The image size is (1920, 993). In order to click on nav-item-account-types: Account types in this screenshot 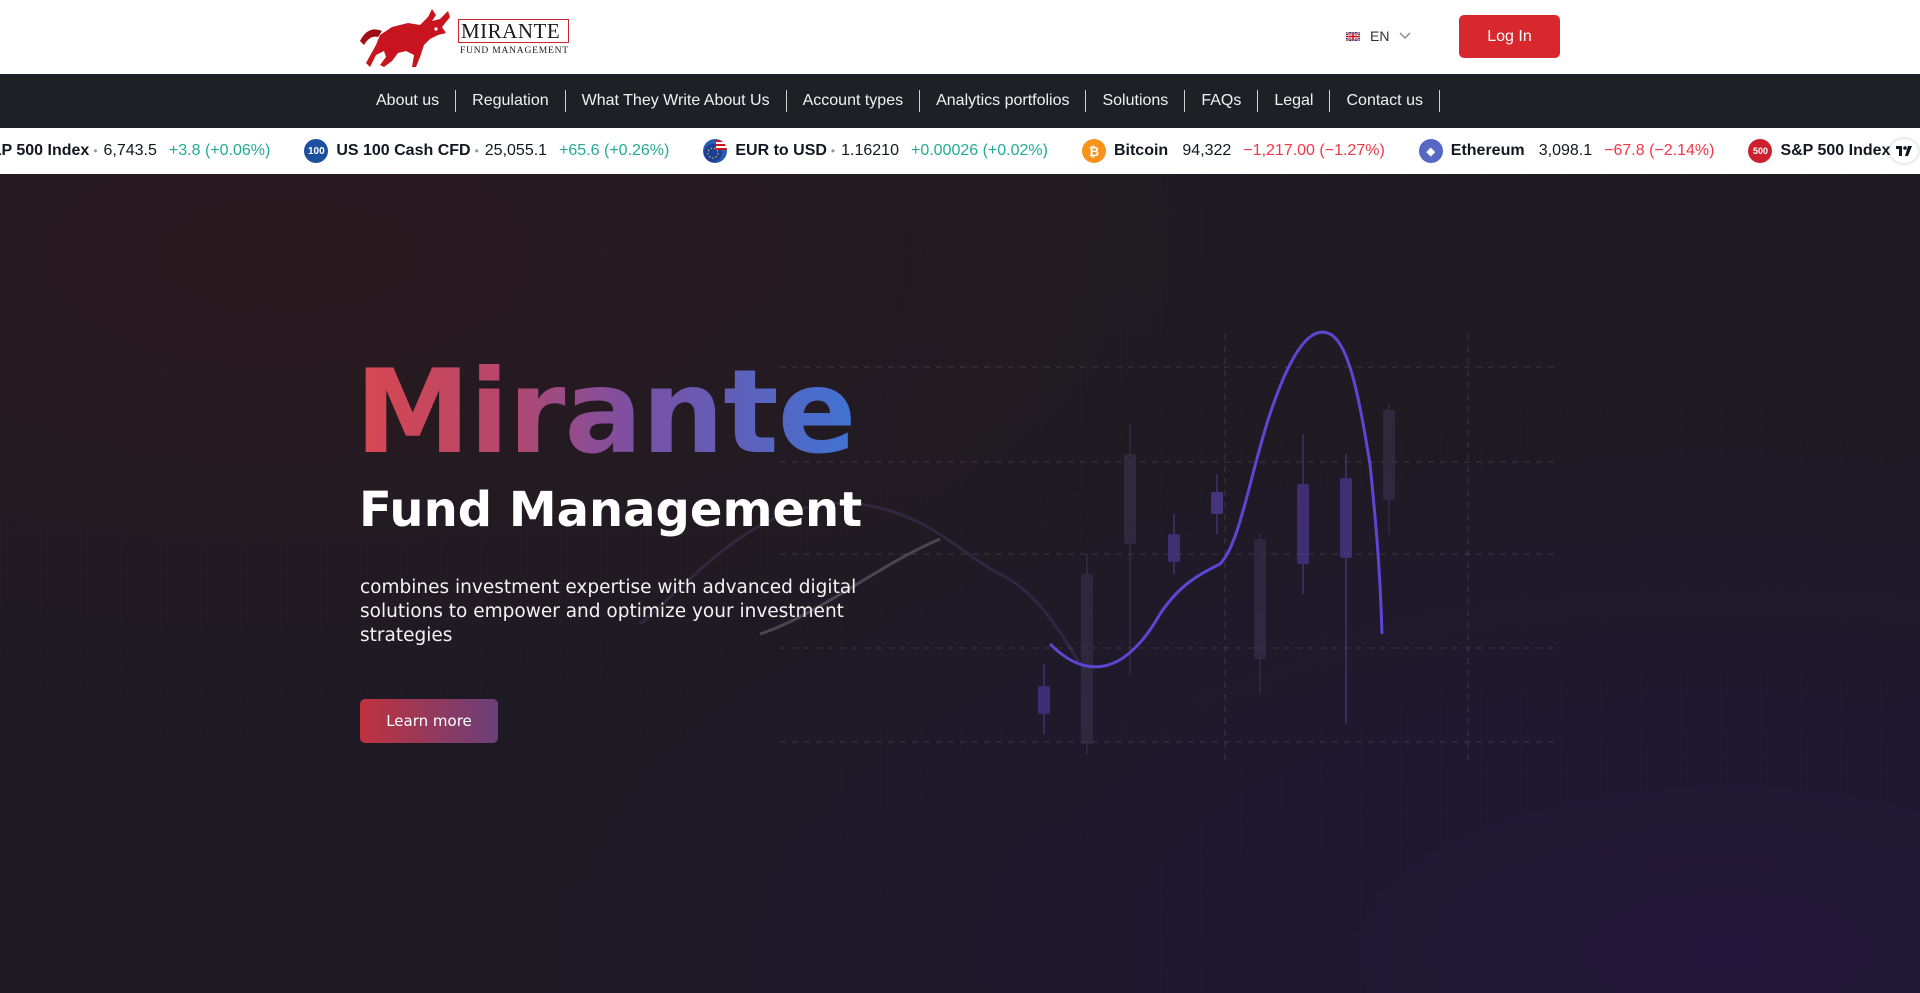, I will do `click(854, 101)`.